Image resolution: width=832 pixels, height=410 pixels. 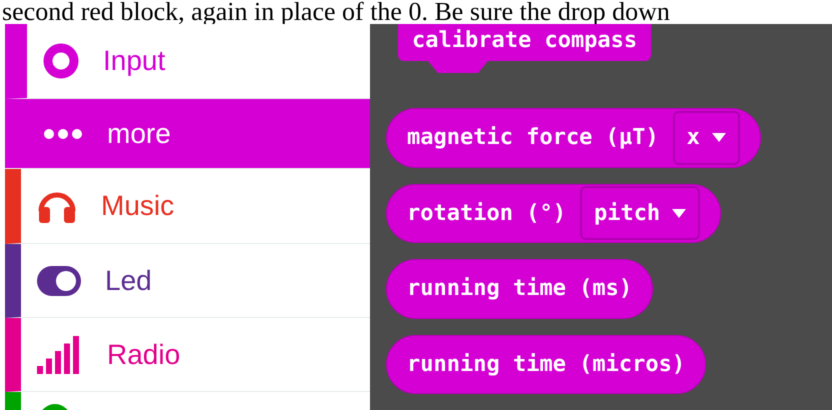 I want to click on block-tab, so click(x=458, y=68).